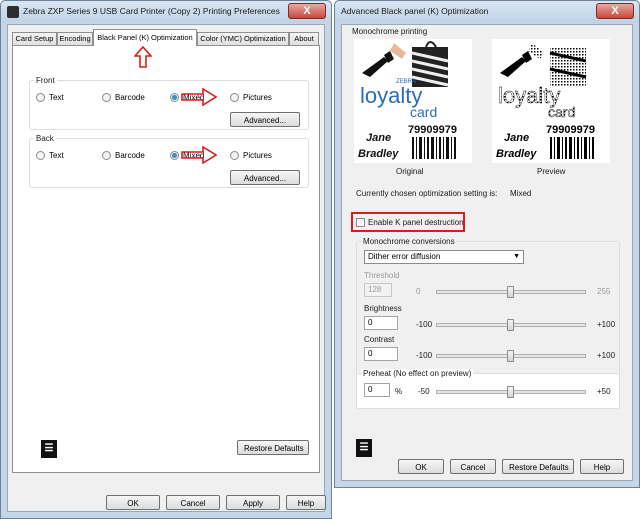  Describe the element at coordinates (551, 101) in the screenshot. I see `preview-card-image: loyalty card 79909979 Jane Bradley` at that location.